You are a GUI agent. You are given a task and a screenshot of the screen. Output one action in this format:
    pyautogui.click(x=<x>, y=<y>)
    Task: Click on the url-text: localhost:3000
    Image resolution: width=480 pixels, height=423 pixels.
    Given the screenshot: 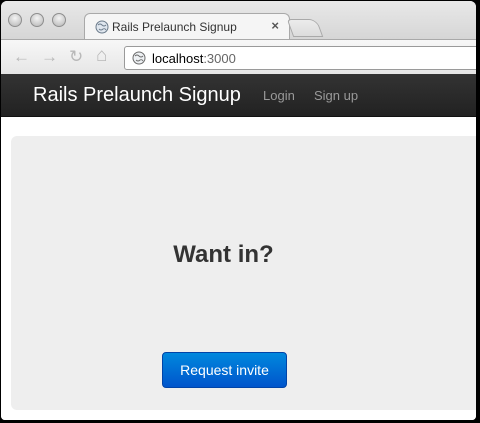 What is the action you would take?
    pyautogui.click(x=194, y=58)
    